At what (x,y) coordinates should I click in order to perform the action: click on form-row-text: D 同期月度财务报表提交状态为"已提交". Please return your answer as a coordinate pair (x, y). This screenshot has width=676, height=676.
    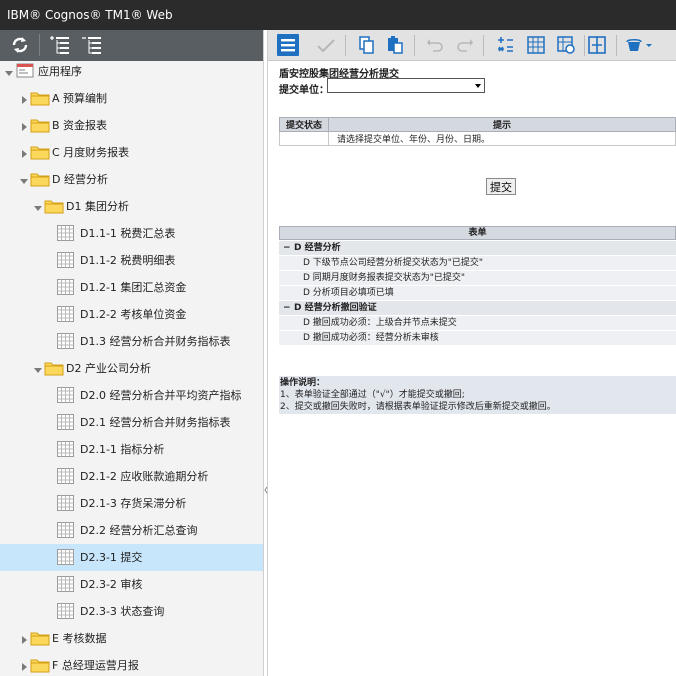
    Looking at the image, I should click on (384, 278).